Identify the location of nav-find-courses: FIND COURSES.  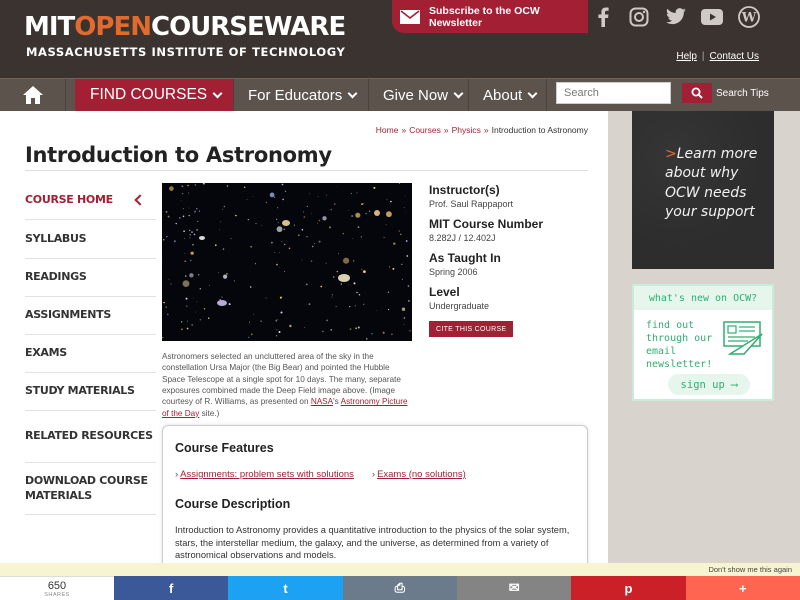
(154, 95).